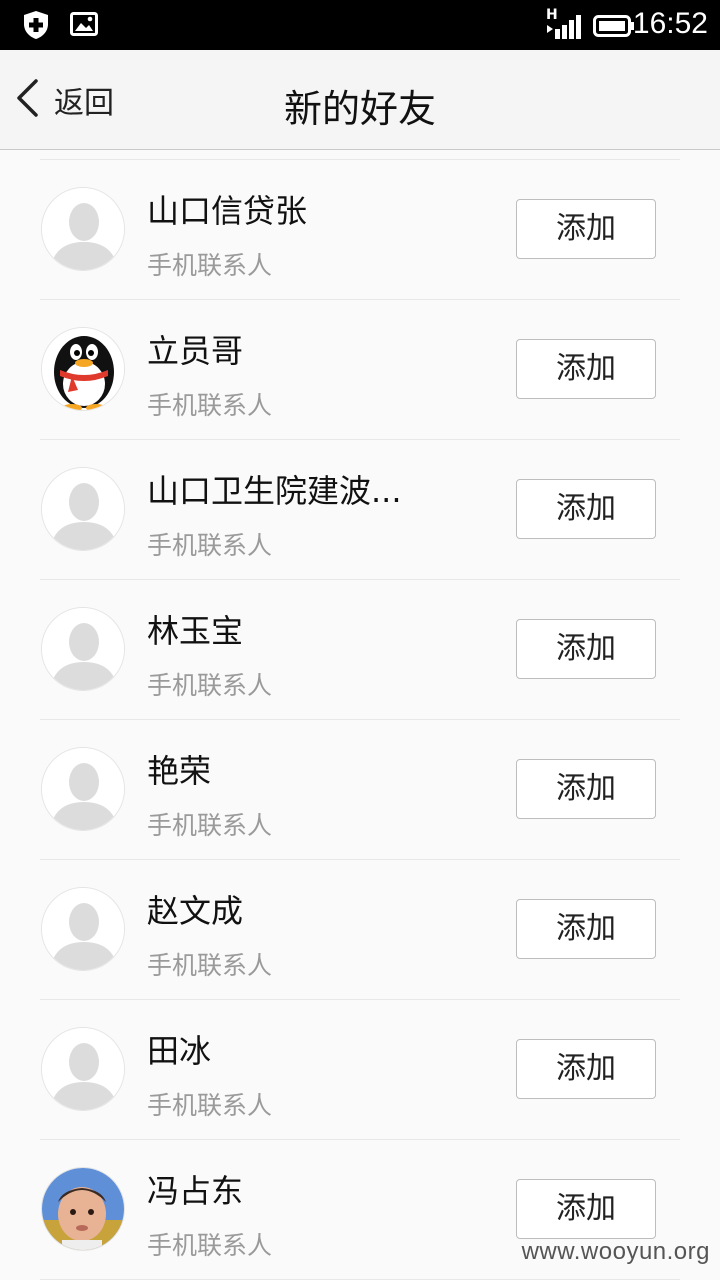 The width and height of the screenshot is (720, 1280). What do you see at coordinates (360, 230) in the screenshot?
I see `contact-row: 山口信贷张手机联系人 添加` at bounding box center [360, 230].